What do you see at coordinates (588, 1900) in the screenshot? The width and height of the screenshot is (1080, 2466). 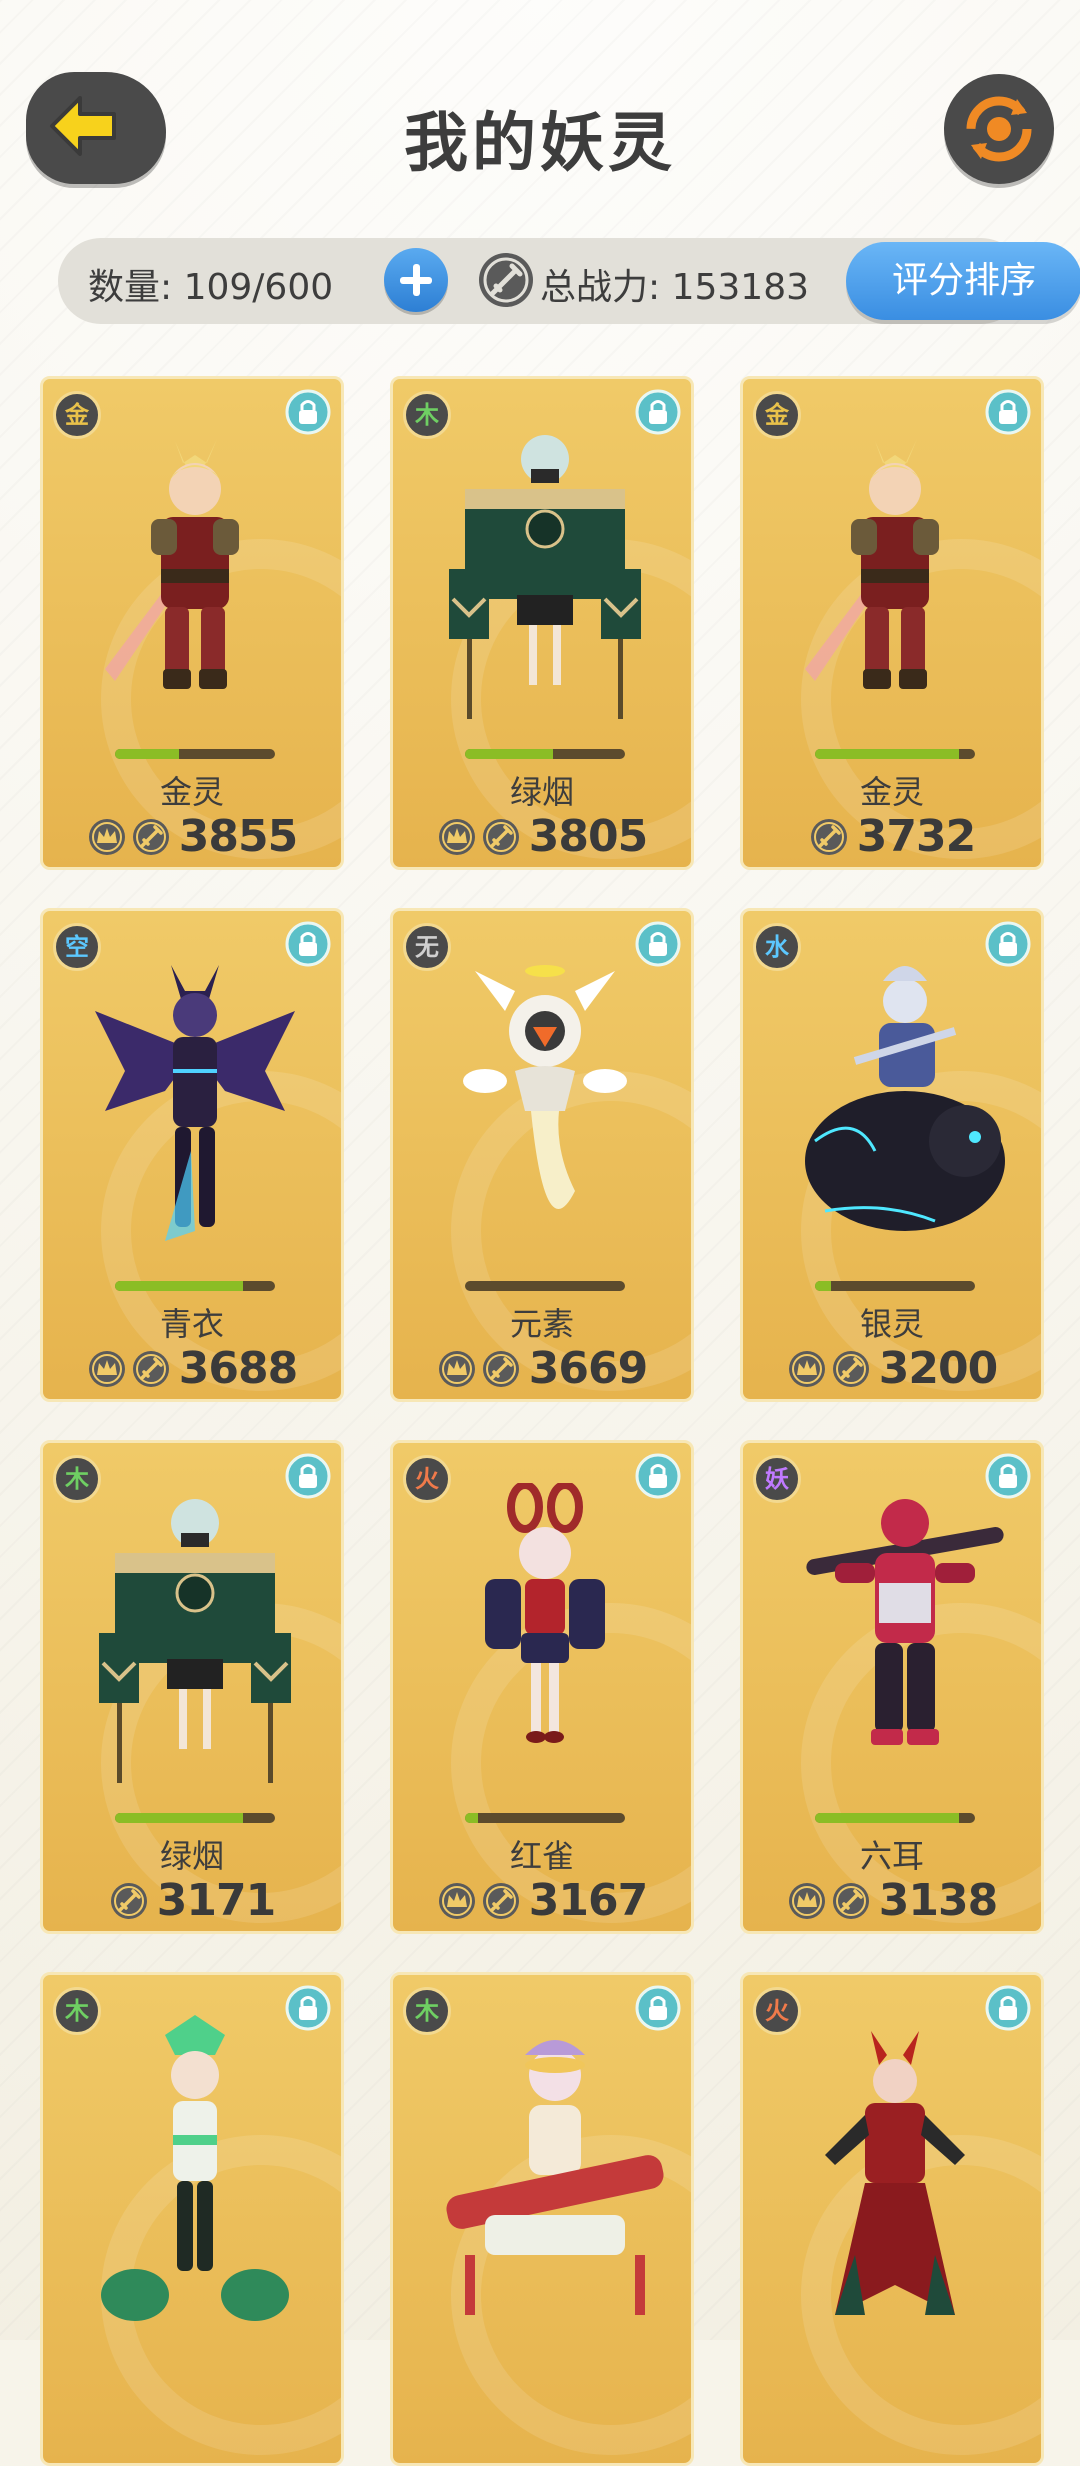 I see `spirit-power: 3167` at bounding box center [588, 1900].